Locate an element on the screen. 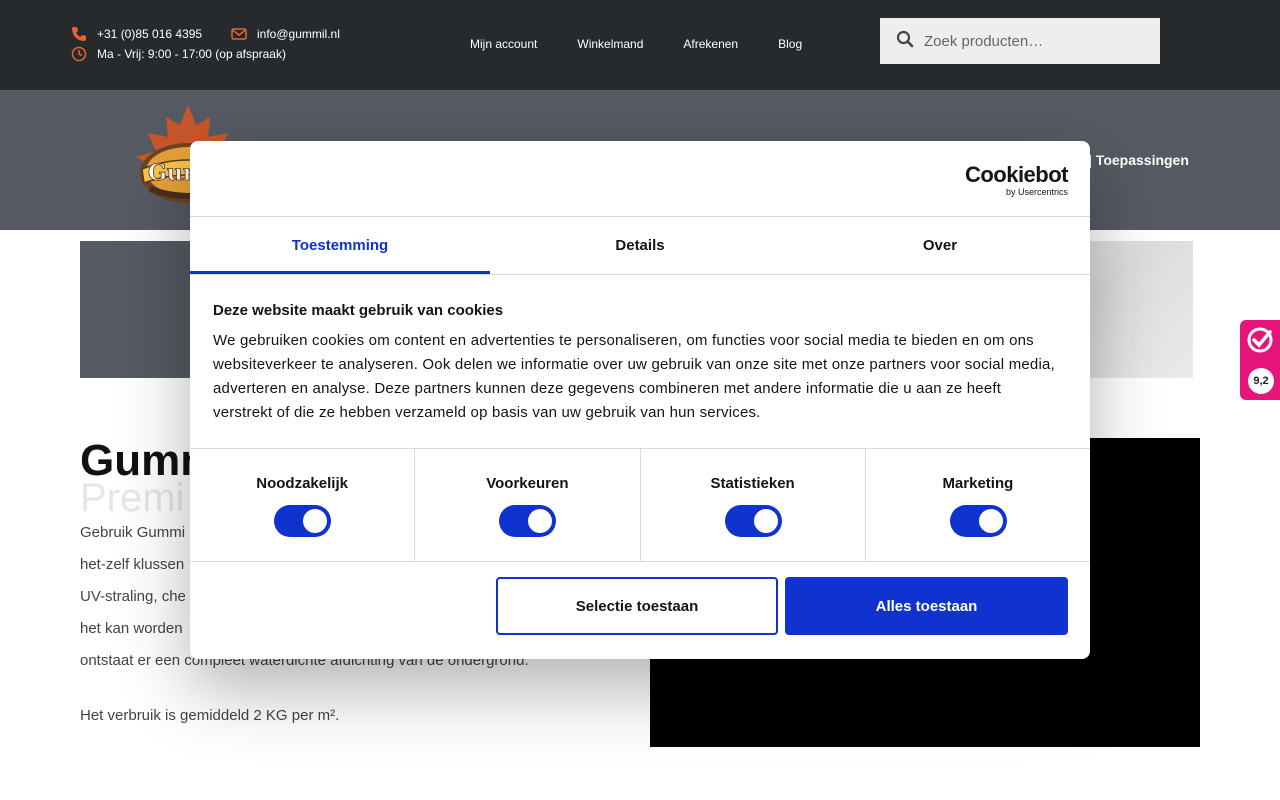  phone-number: +31 (0)85 016 4395 is located at coordinates (150, 34).